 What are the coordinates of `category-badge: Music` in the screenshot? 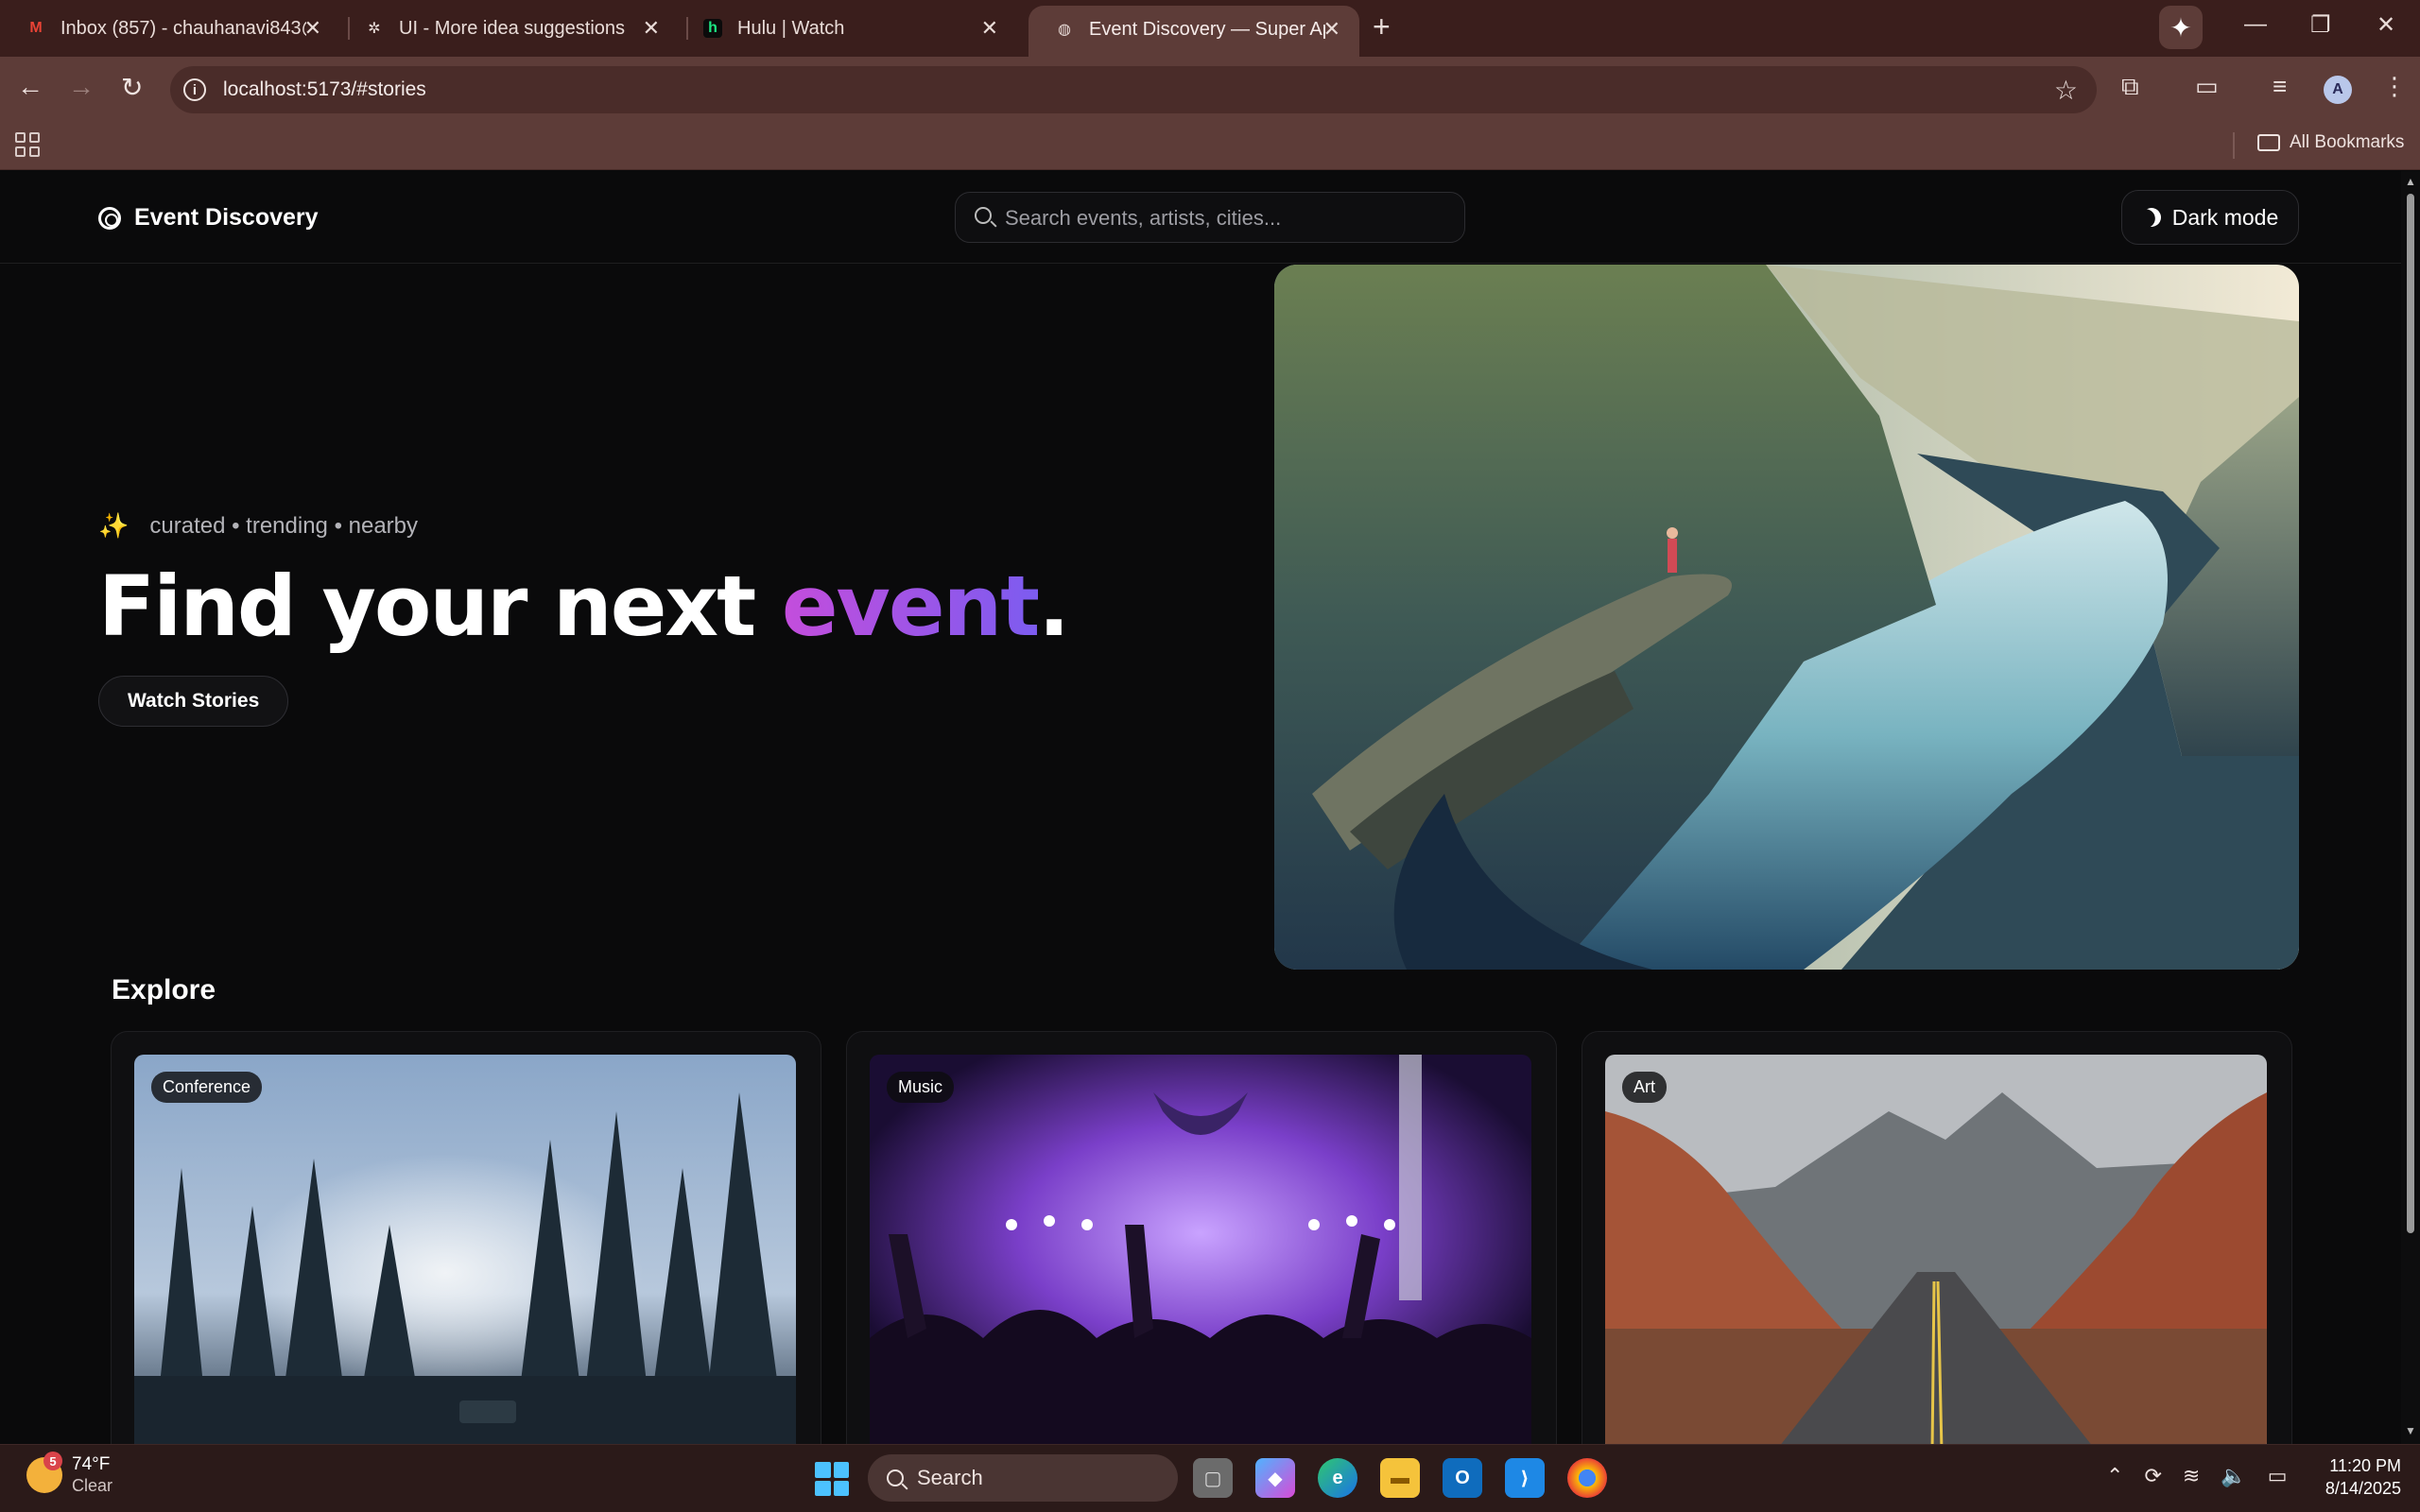 It's located at (921, 1087).